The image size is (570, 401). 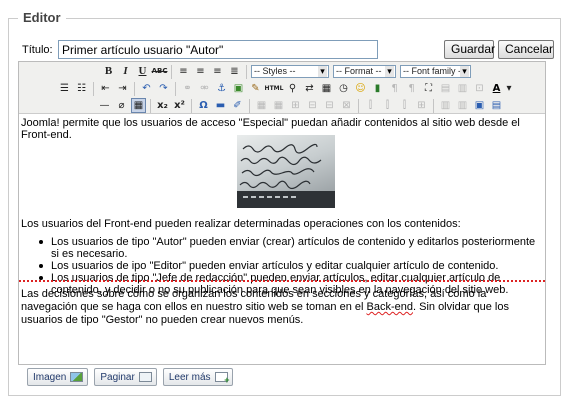 What do you see at coordinates (50, 377) in the screenshot?
I see `insert-image-label: Imagen` at bounding box center [50, 377].